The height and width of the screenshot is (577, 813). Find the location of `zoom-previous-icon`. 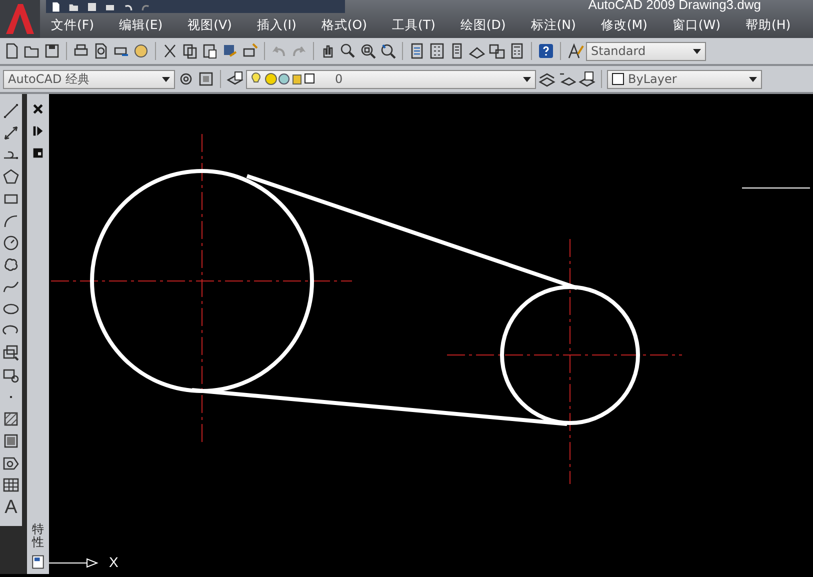

zoom-previous-icon is located at coordinates (388, 51).